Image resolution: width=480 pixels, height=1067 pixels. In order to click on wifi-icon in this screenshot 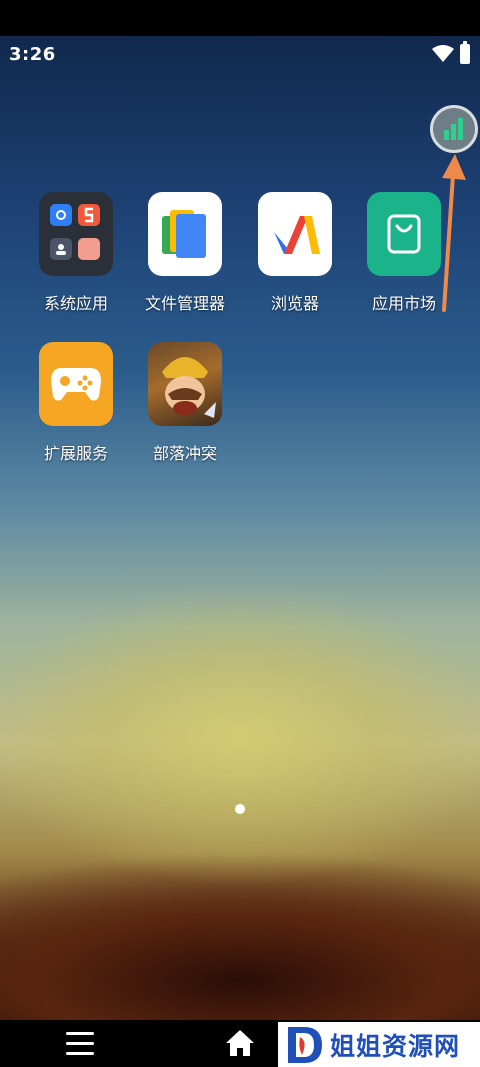, I will do `click(443, 53)`.